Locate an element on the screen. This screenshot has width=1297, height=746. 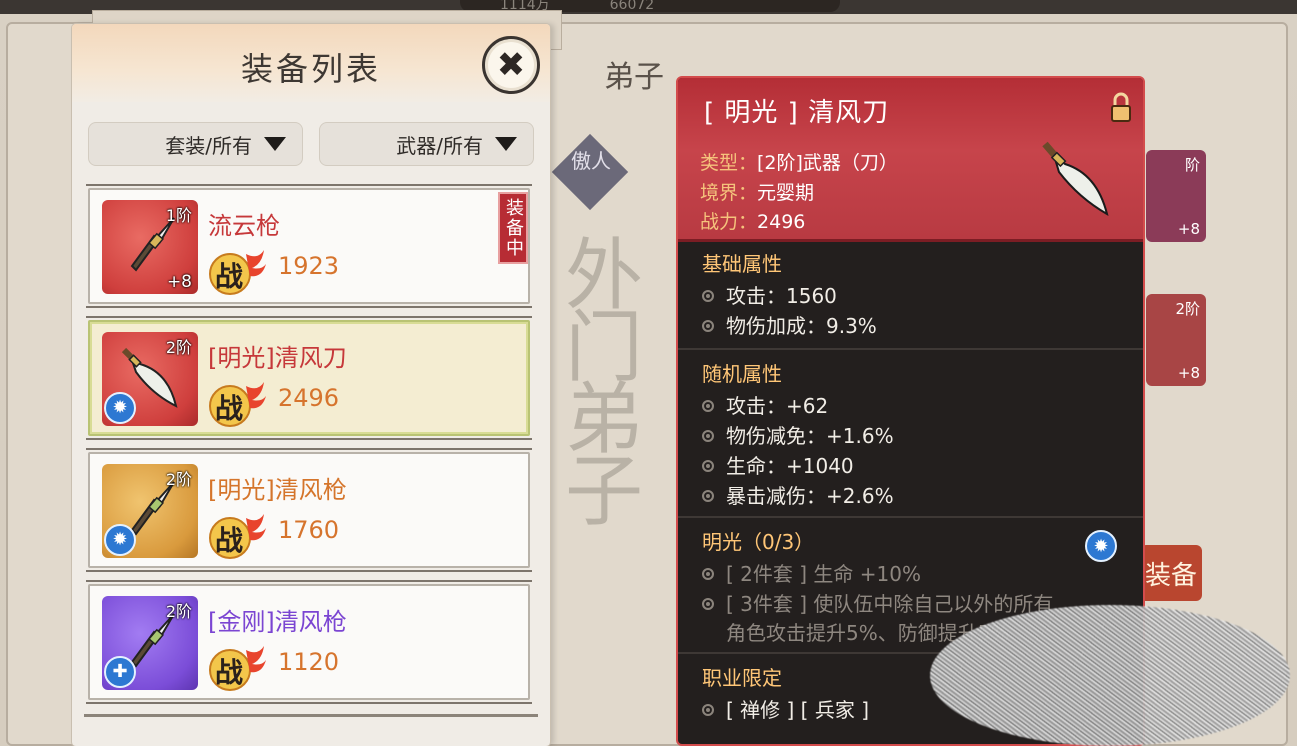
item-realm: 境界：元婴期 is located at coordinates (757, 191).